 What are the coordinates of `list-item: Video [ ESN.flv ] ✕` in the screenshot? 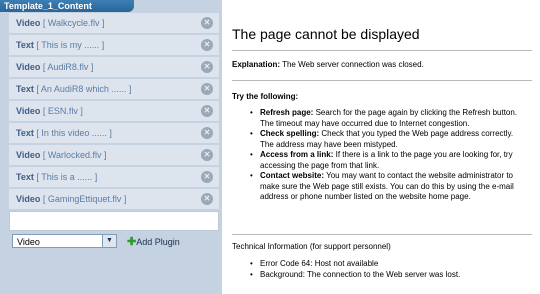 It's located at (114, 111).